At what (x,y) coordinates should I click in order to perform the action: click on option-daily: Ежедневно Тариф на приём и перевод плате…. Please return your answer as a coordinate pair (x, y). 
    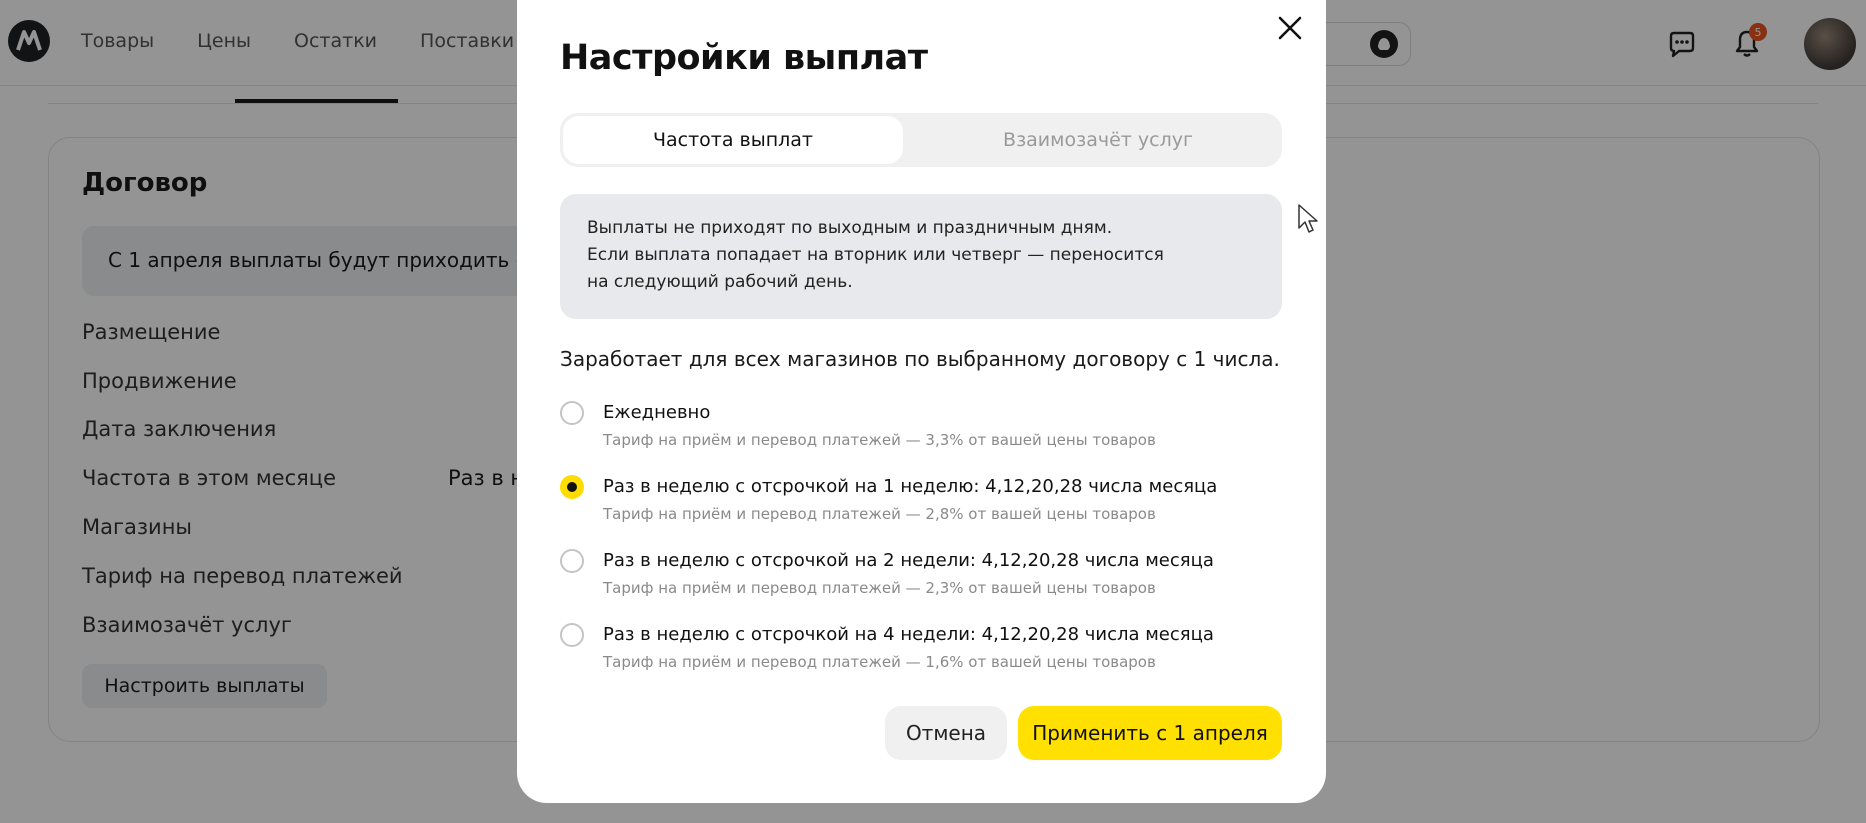
    Looking at the image, I should click on (921, 432).